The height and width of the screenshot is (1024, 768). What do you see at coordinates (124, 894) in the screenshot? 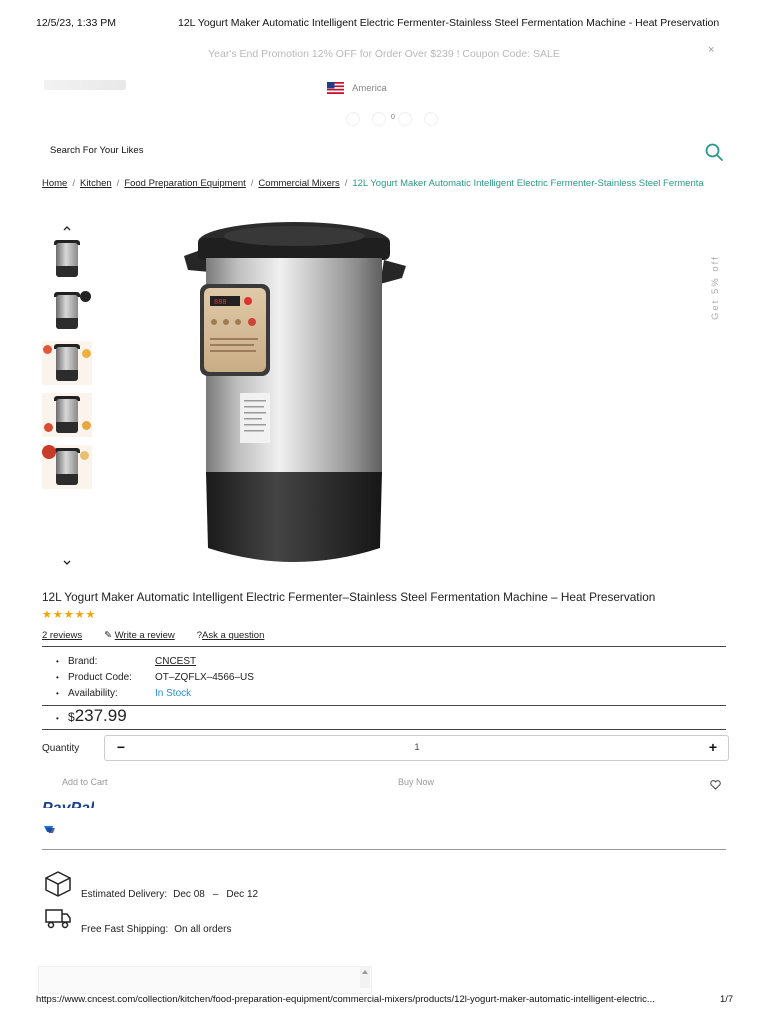
I see `delivery-label: Estimated Delivery:` at bounding box center [124, 894].